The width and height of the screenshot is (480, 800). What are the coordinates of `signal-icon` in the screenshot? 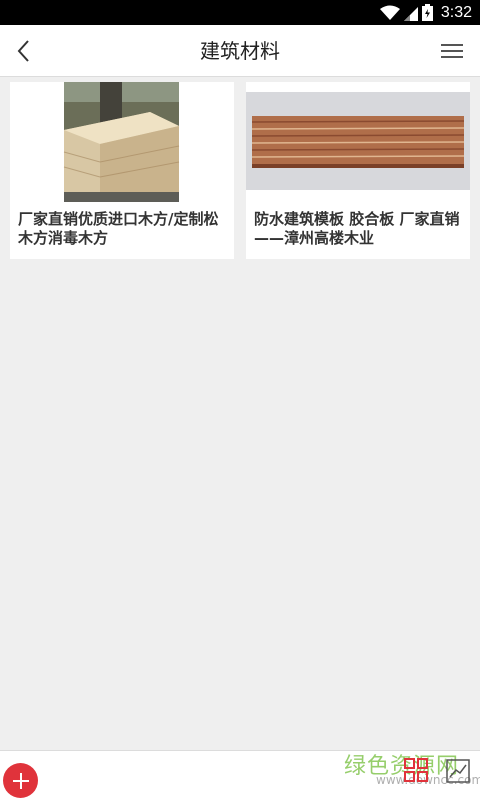 It's located at (410, 13).